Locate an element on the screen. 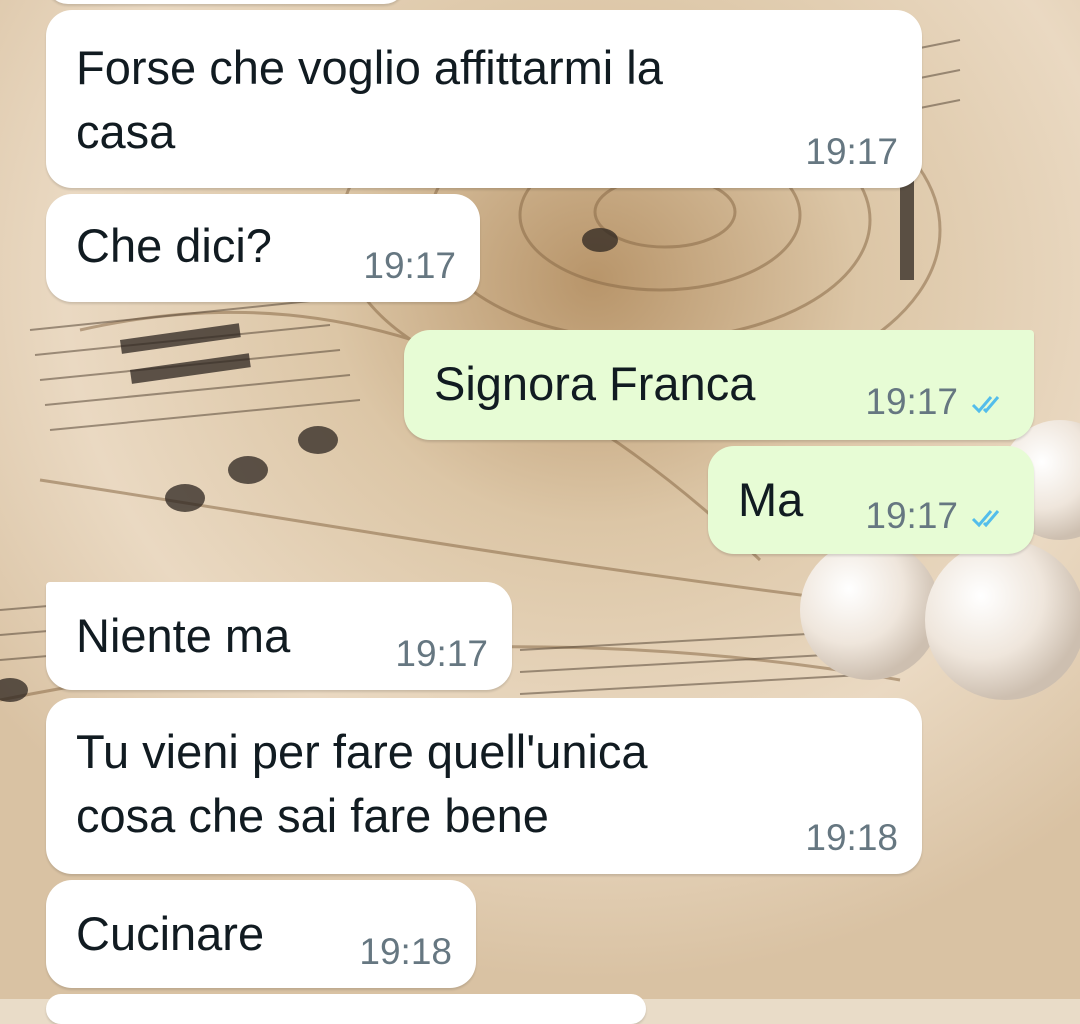  outgoing-message: Ma 19:17 is located at coordinates (871, 500).